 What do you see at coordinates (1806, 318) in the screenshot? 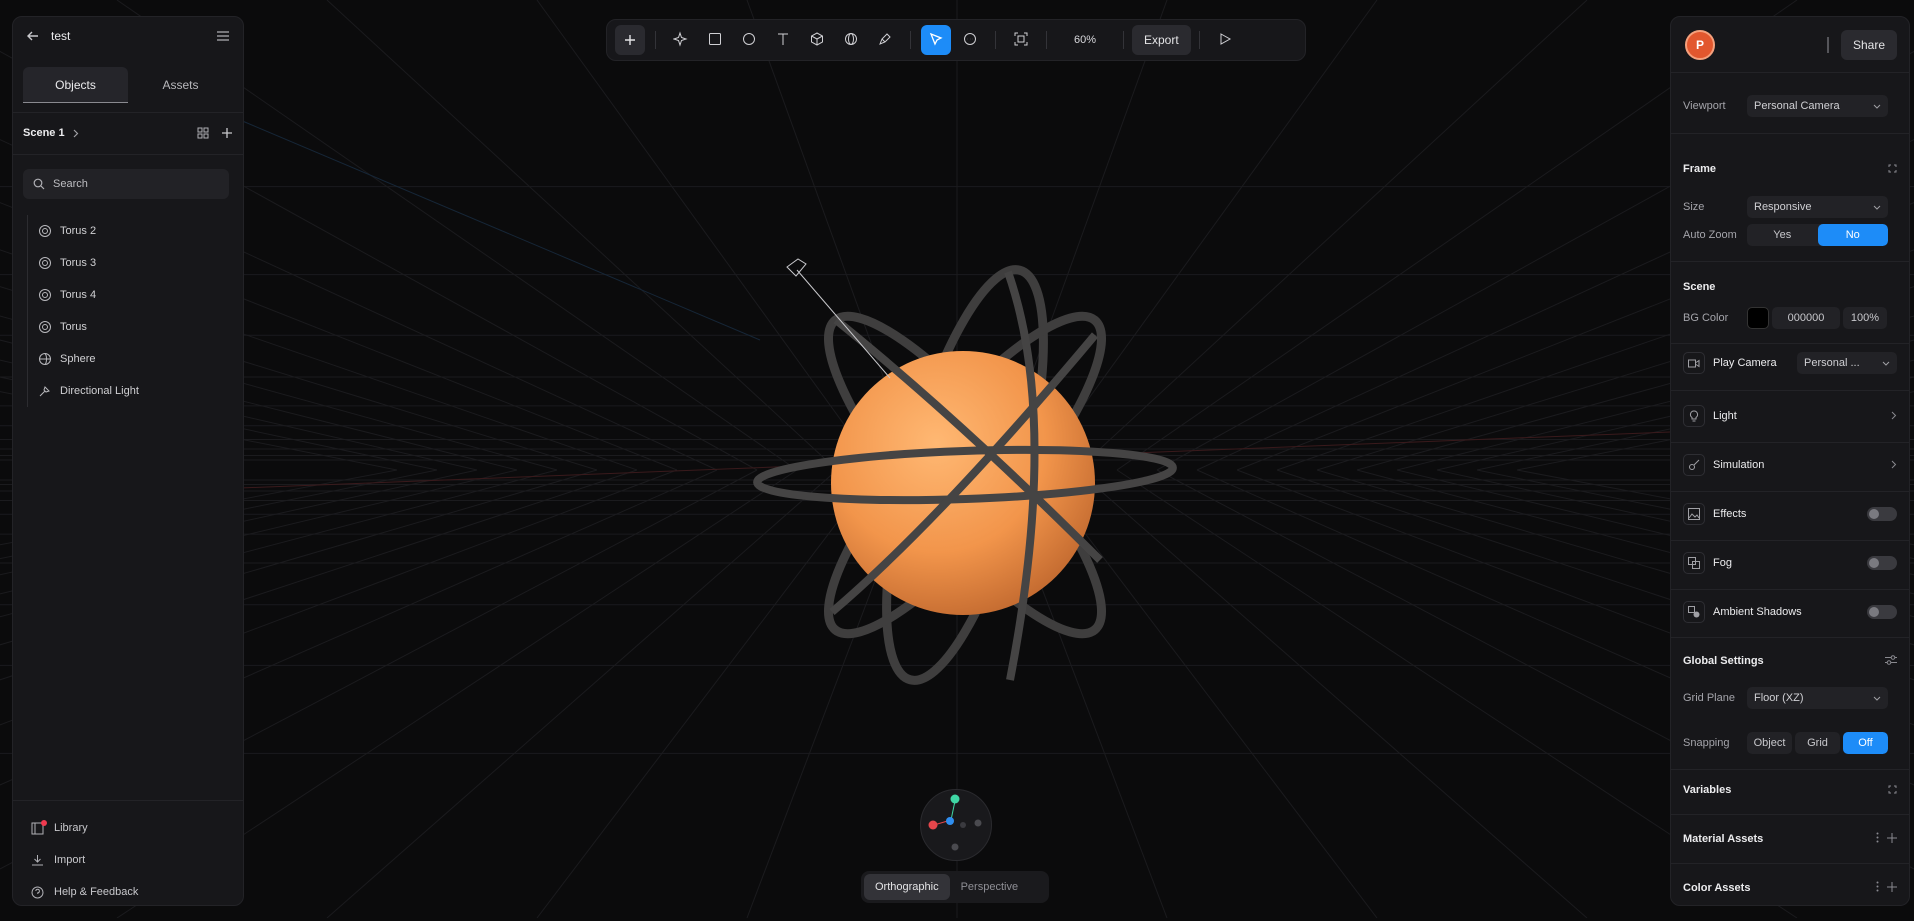
I see `bg-color-hex: 000000` at bounding box center [1806, 318].